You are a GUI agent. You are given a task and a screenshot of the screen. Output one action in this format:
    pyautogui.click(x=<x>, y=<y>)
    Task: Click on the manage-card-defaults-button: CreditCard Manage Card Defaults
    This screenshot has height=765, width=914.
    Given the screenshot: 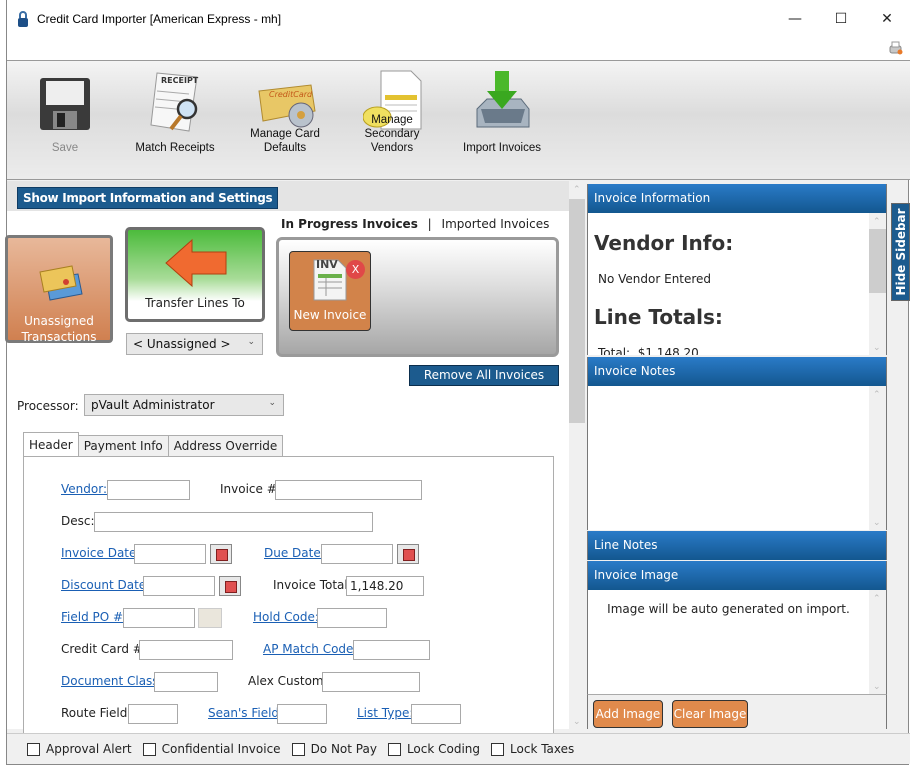 What is the action you would take?
    pyautogui.click(x=285, y=119)
    